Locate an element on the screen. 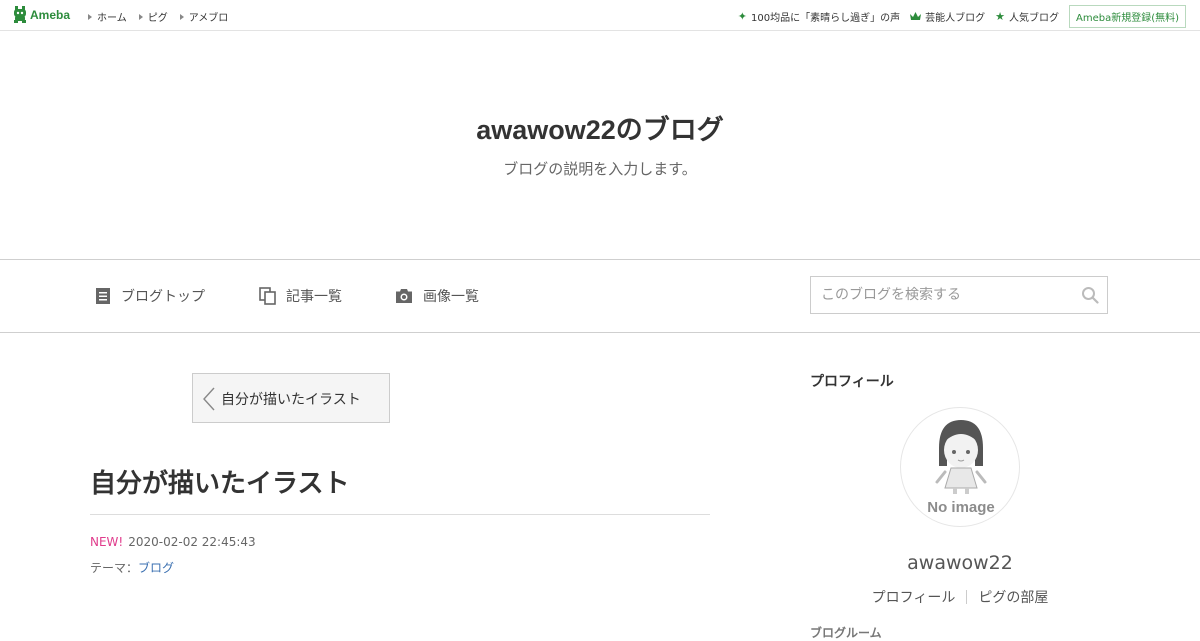  profile-heading: プロフィール is located at coordinates (852, 382).